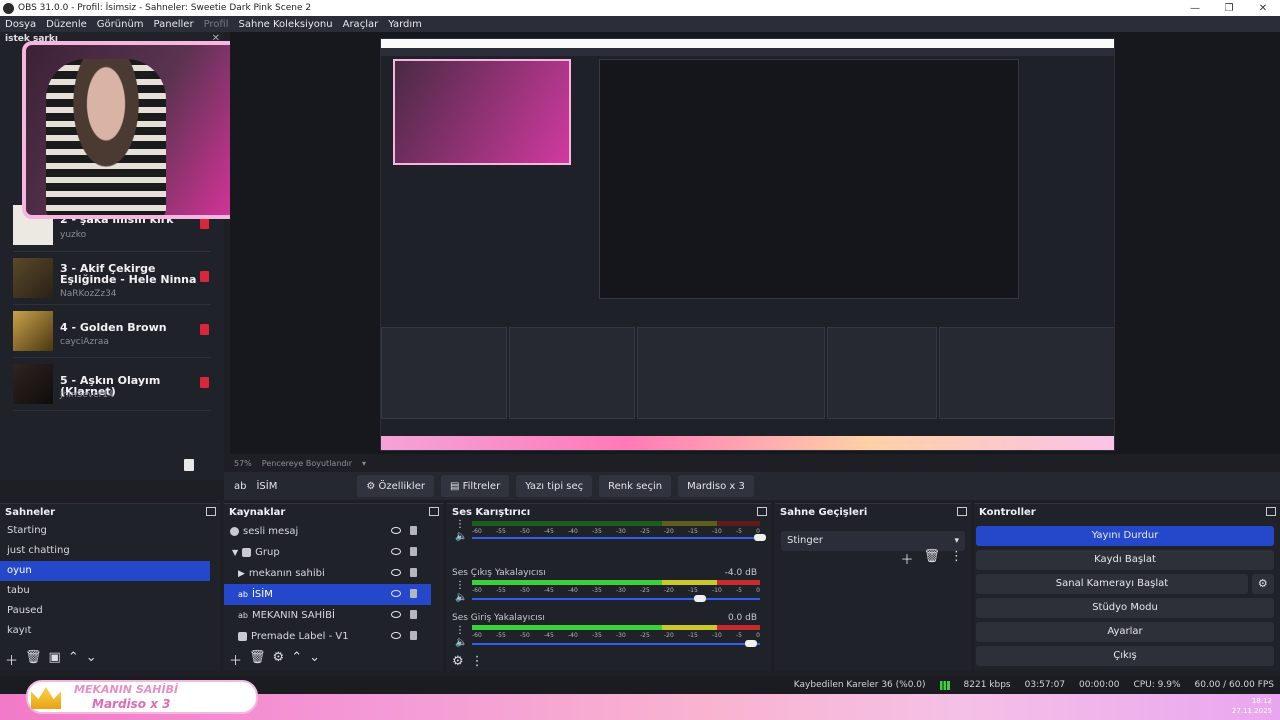  Describe the element at coordinates (1252, 706) in the screenshot. I see `system-tray-clock: 18:12 27.11.2025` at that location.